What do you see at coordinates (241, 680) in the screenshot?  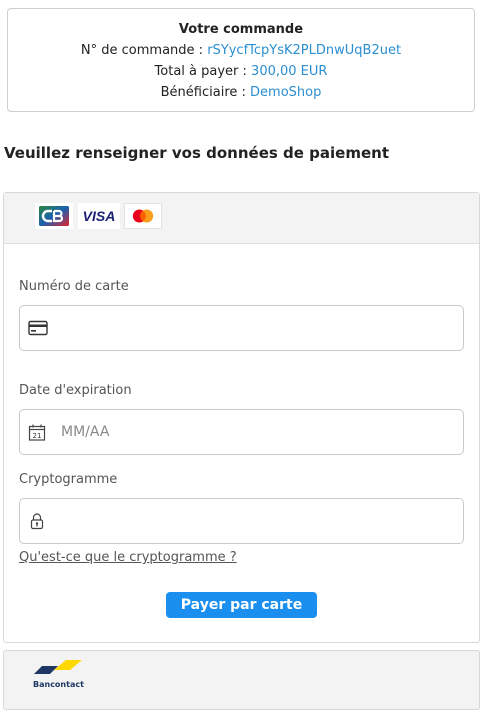 I see `bancontact-option: Bancontact` at bounding box center [241, 680].